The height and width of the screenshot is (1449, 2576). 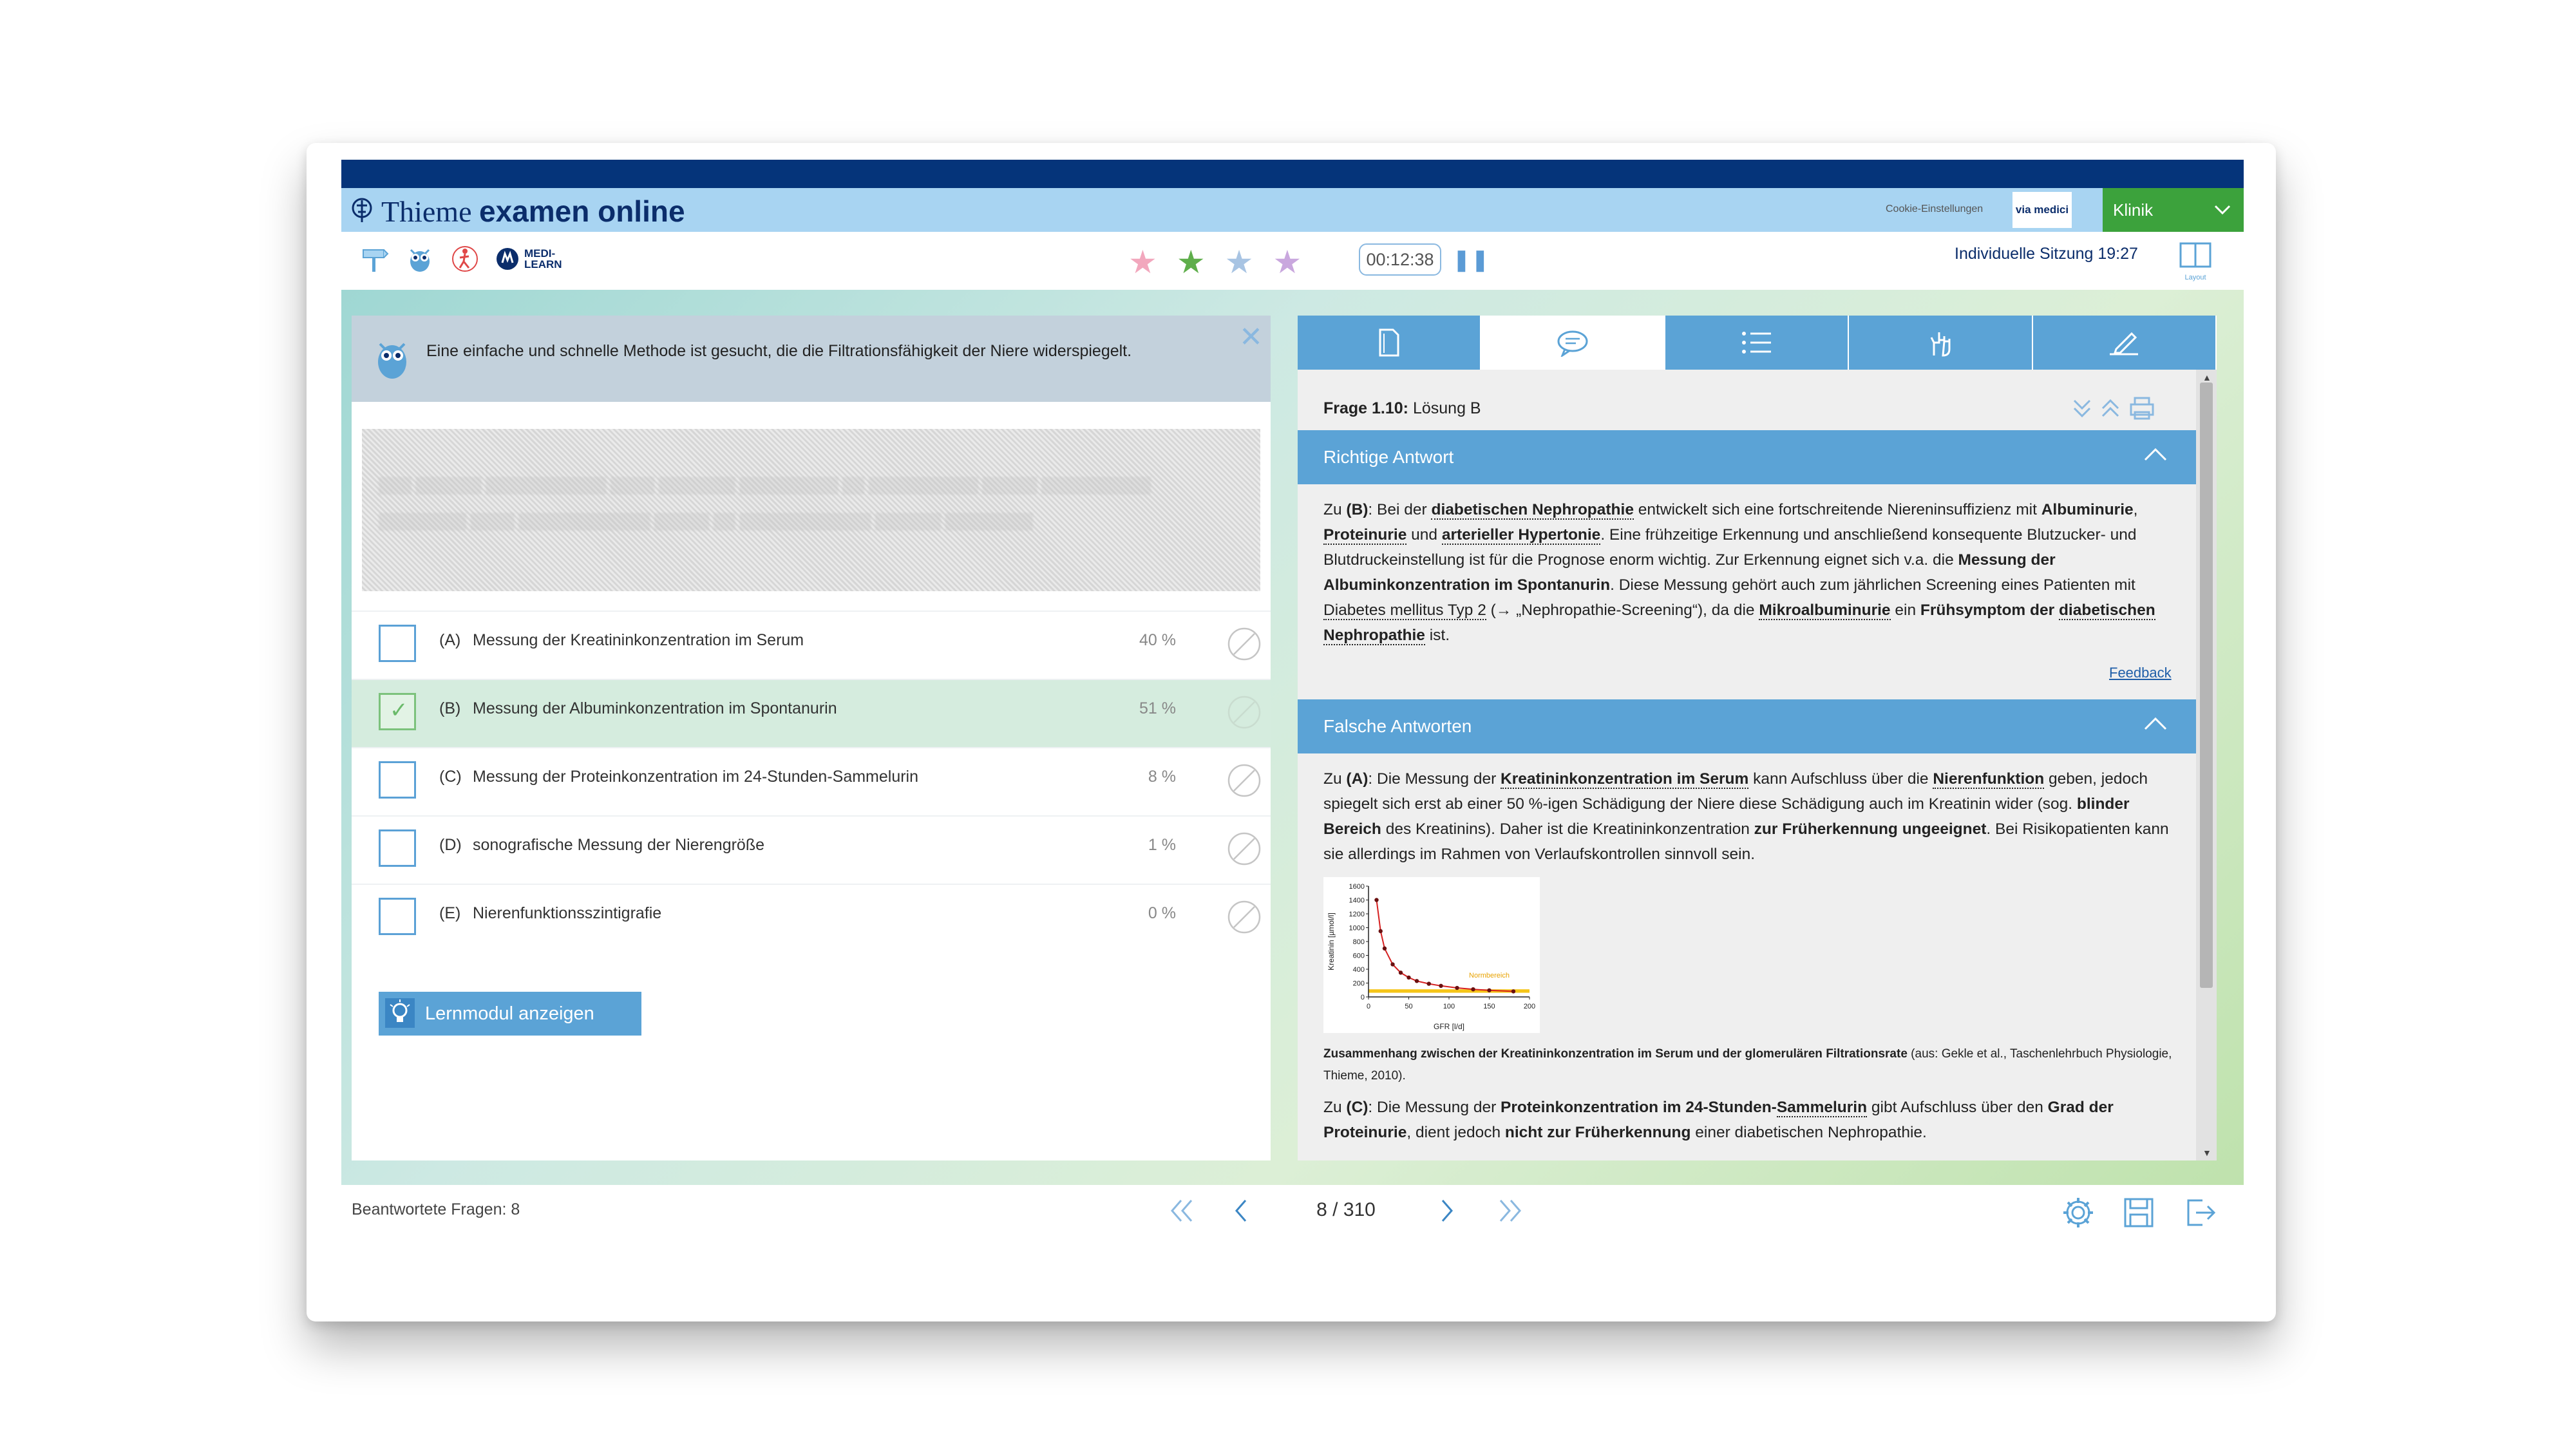 I want to click on solution-scrollbar: ▲ ▼, so click(x=2206, y=765).